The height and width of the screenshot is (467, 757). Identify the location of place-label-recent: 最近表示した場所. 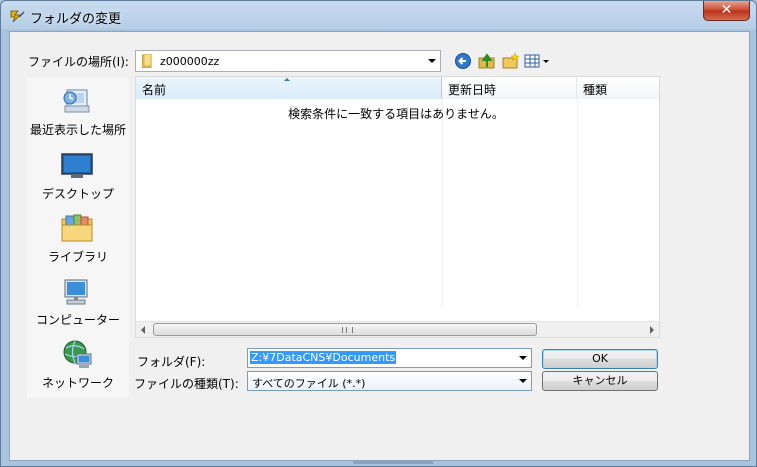
(77, 130).